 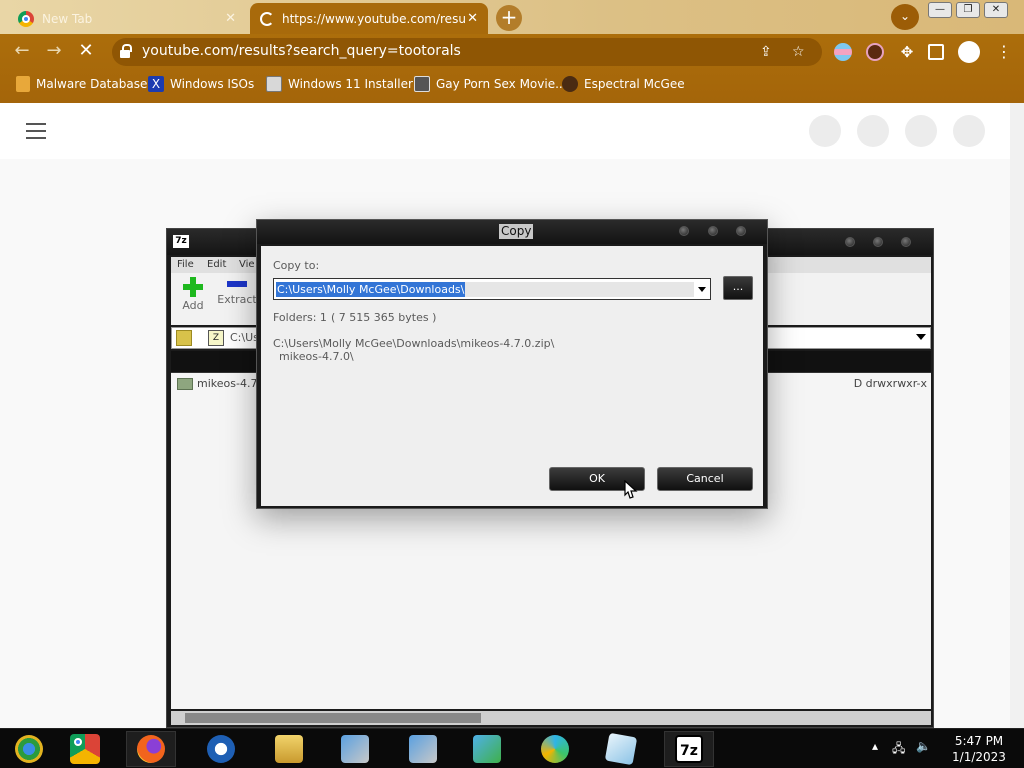 What do you see at coordinates (766, 52) in the screenshot?
I see `share-icon: ⇪` at bounding box center [766, 52].